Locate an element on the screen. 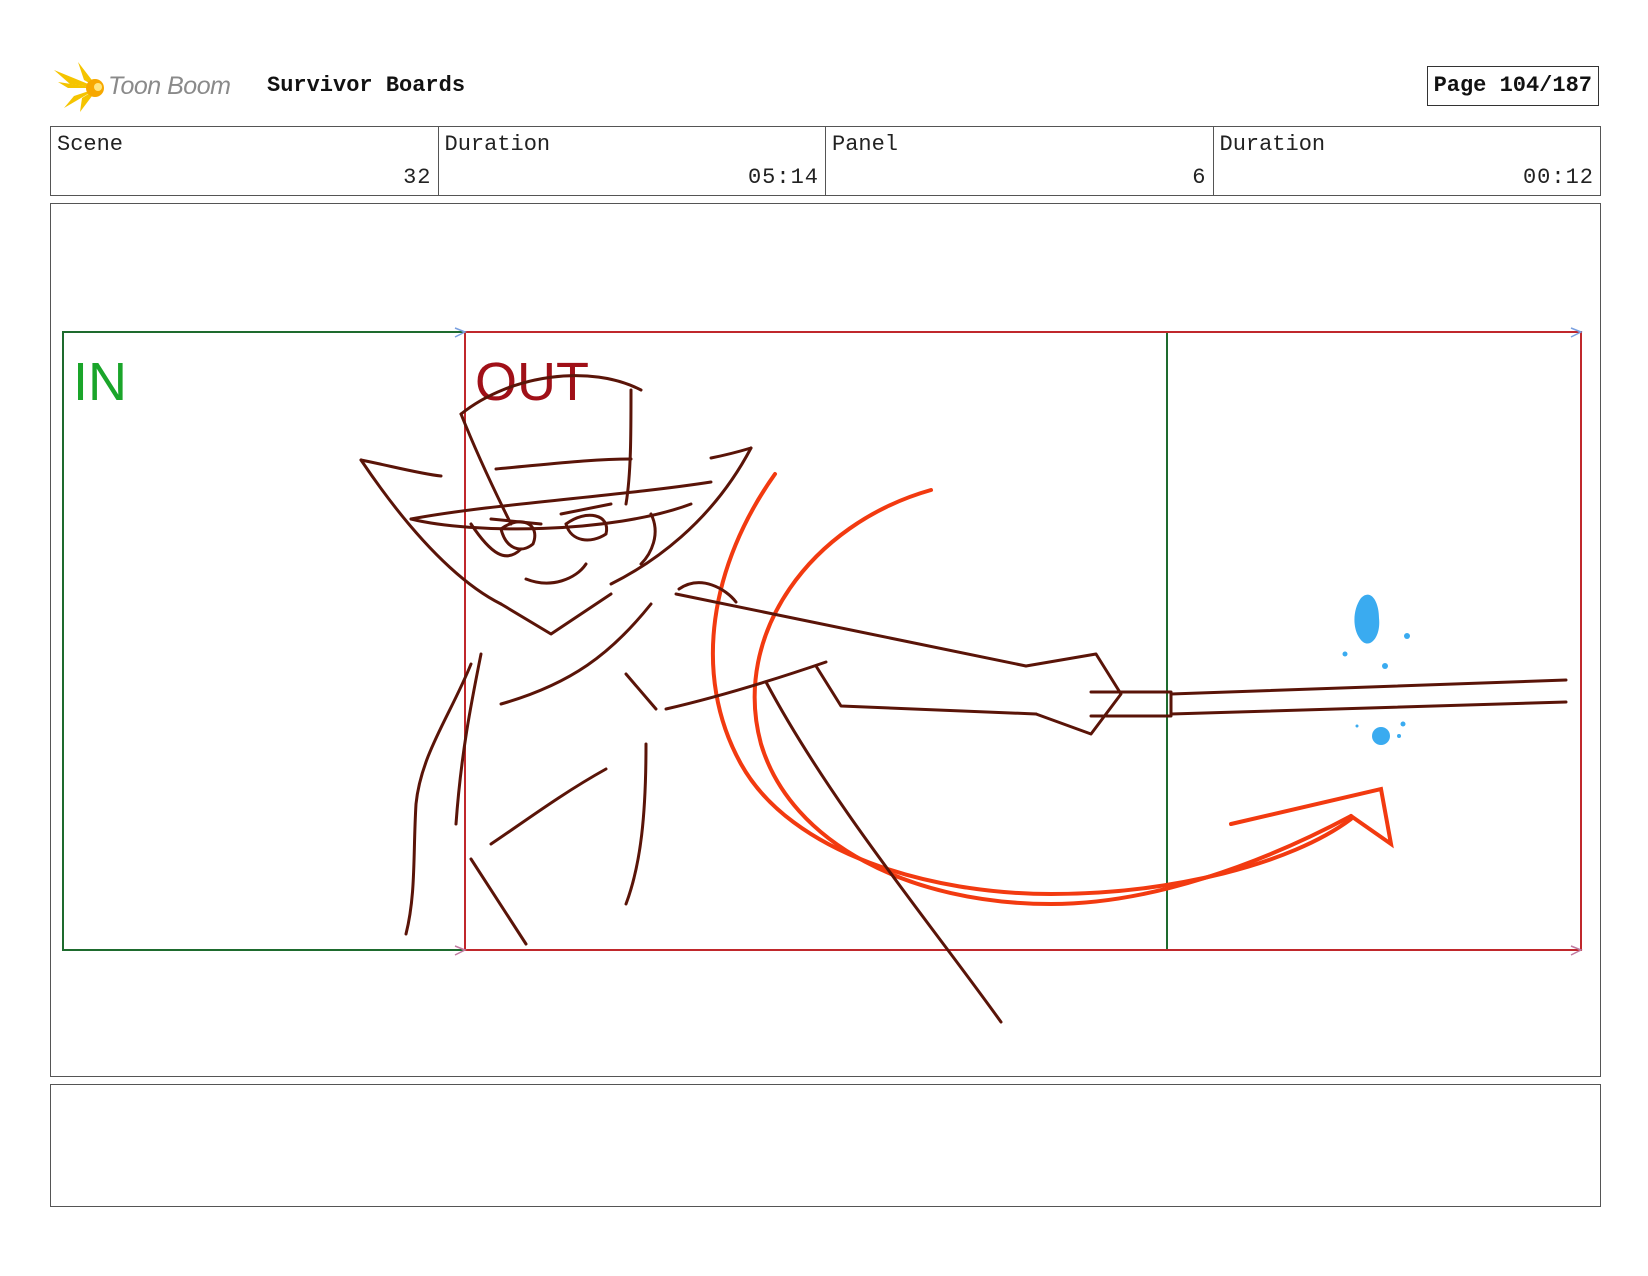  scene-cell: Scene 32 is located at coordinates (245, 161).